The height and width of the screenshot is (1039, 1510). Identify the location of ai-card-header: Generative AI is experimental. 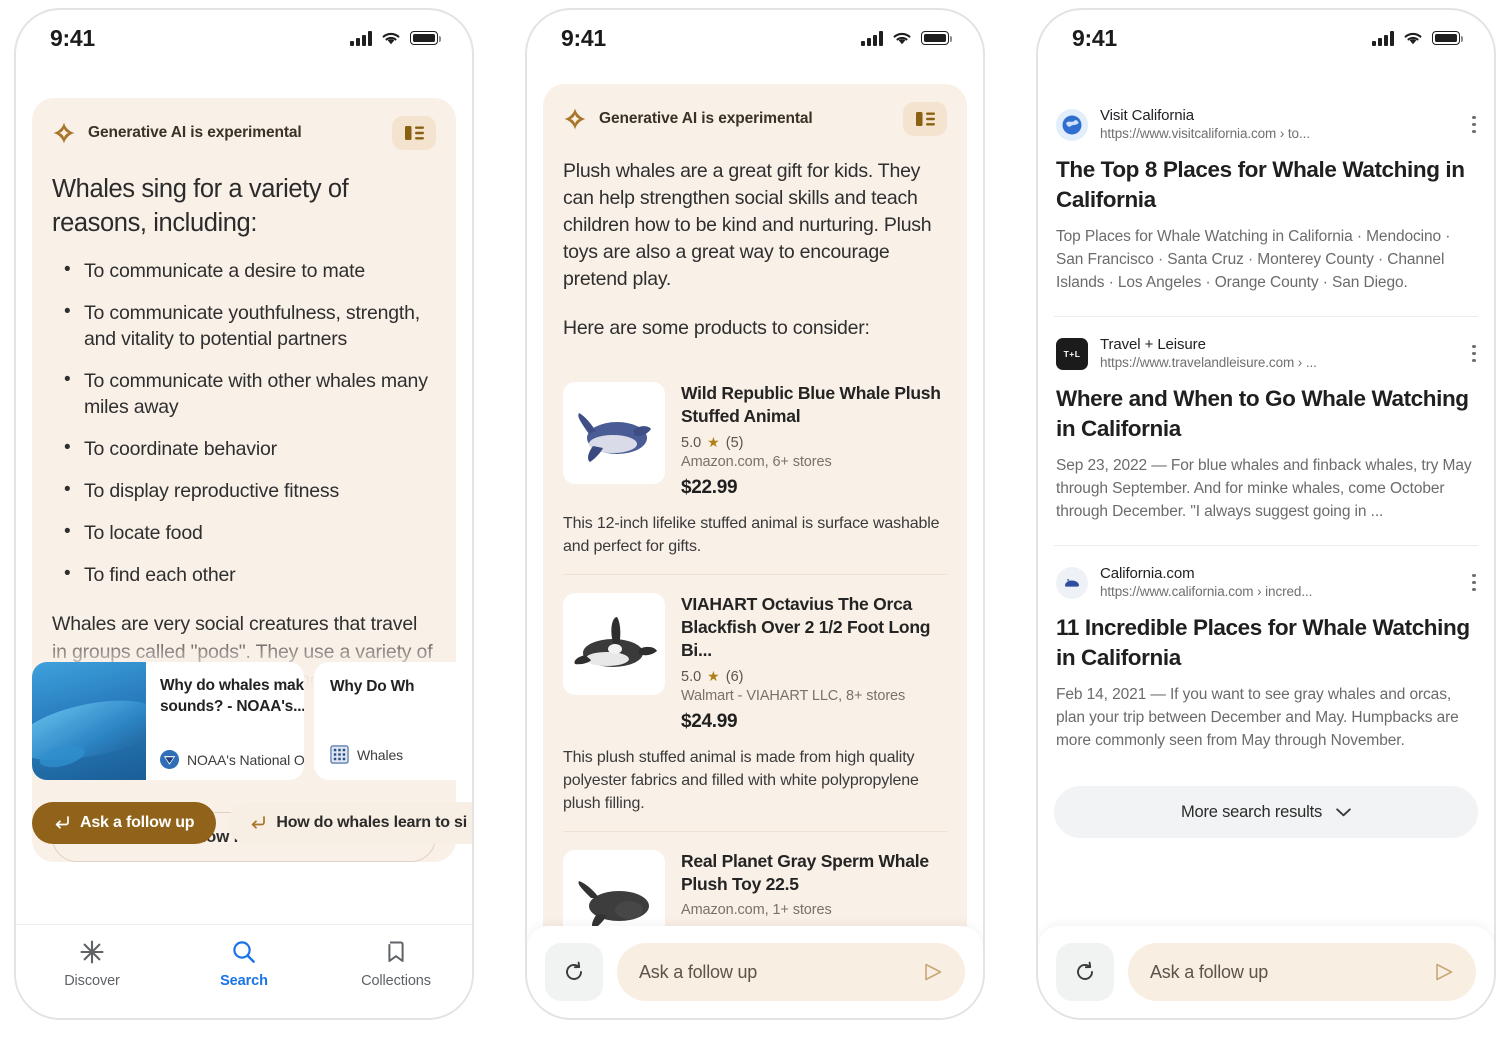
(755, 119).